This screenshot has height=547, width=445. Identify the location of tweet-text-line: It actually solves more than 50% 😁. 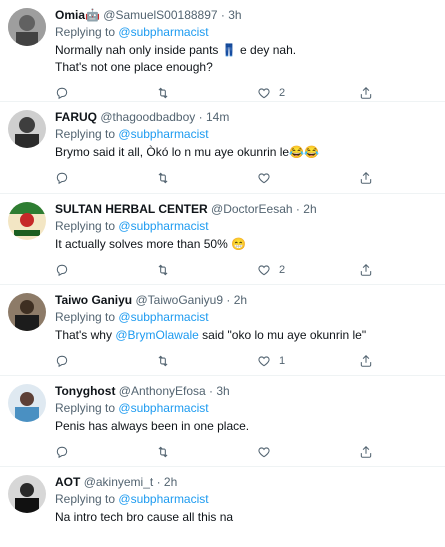
(151, 244).